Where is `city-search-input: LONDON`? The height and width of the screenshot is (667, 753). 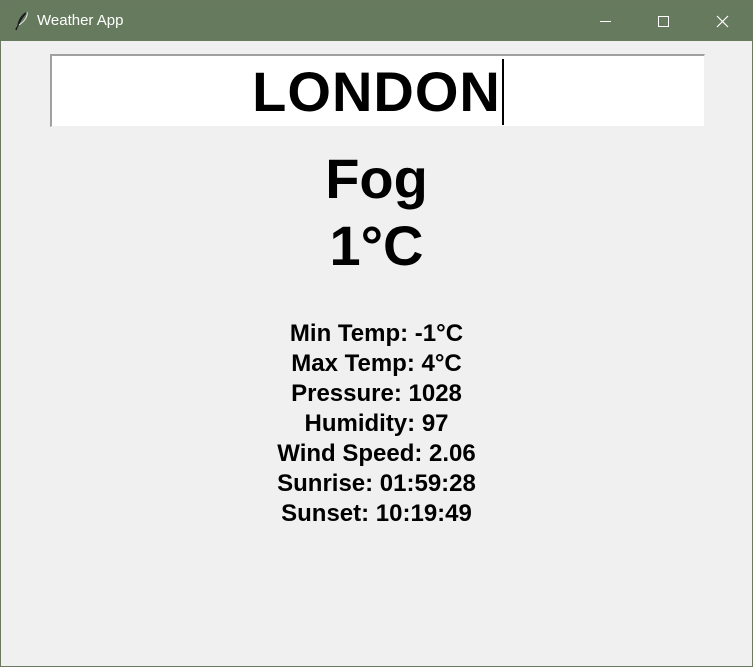
city-search-input: LONDON is located at coordinates (377, 90).